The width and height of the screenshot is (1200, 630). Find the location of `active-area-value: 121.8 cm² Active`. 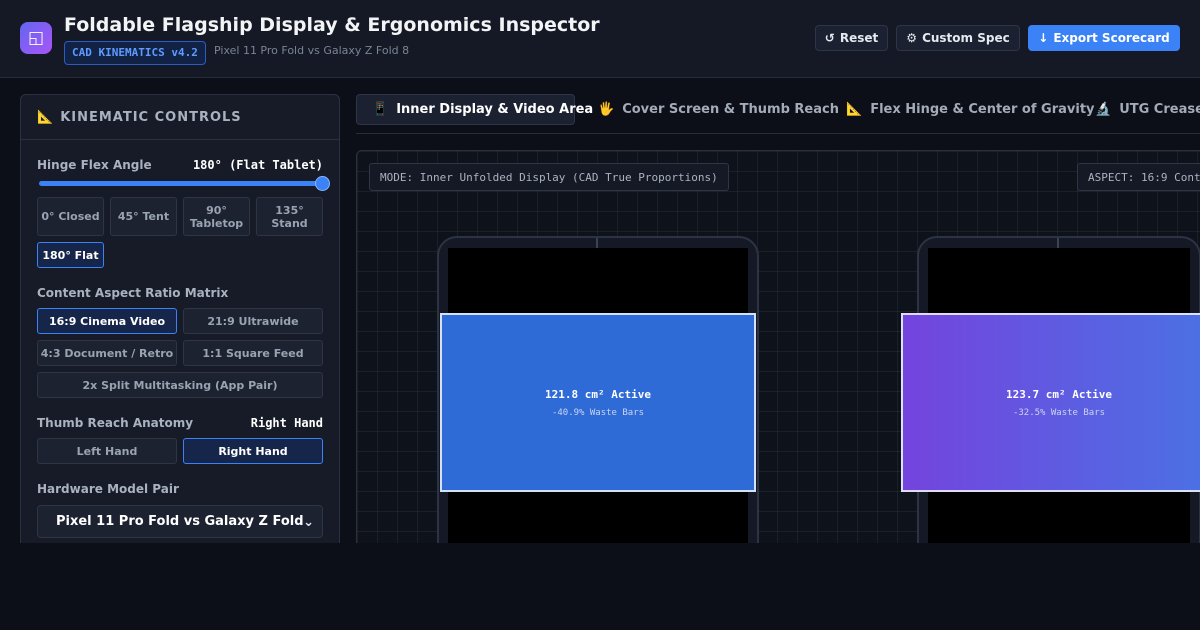

active-area-value: 121.8 cm² Active is located at coordinates (598, 394).